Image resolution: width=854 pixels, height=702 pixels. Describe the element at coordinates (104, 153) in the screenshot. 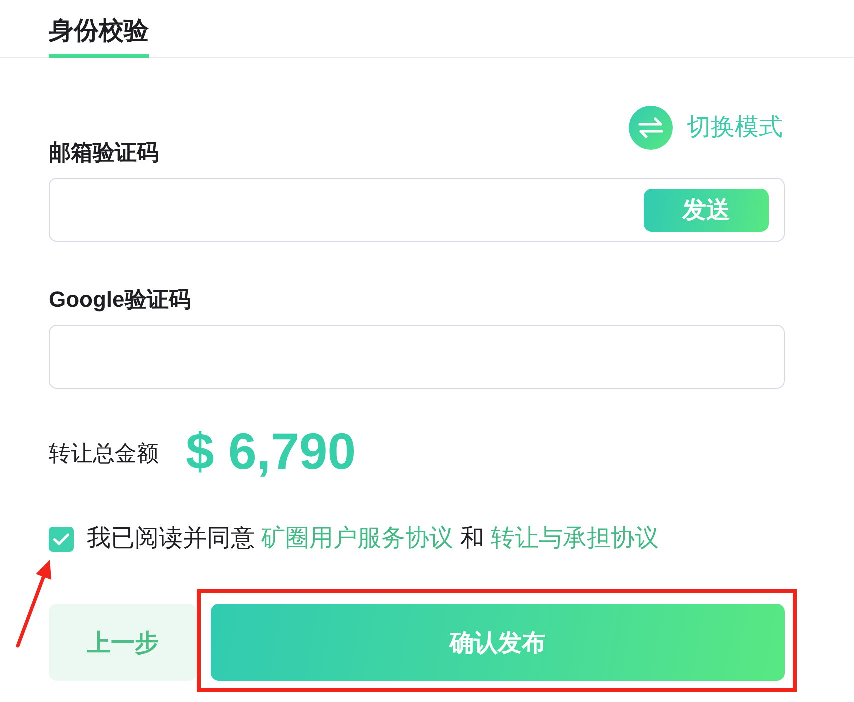

I see `field-label: 邮箱验证码` at that location.